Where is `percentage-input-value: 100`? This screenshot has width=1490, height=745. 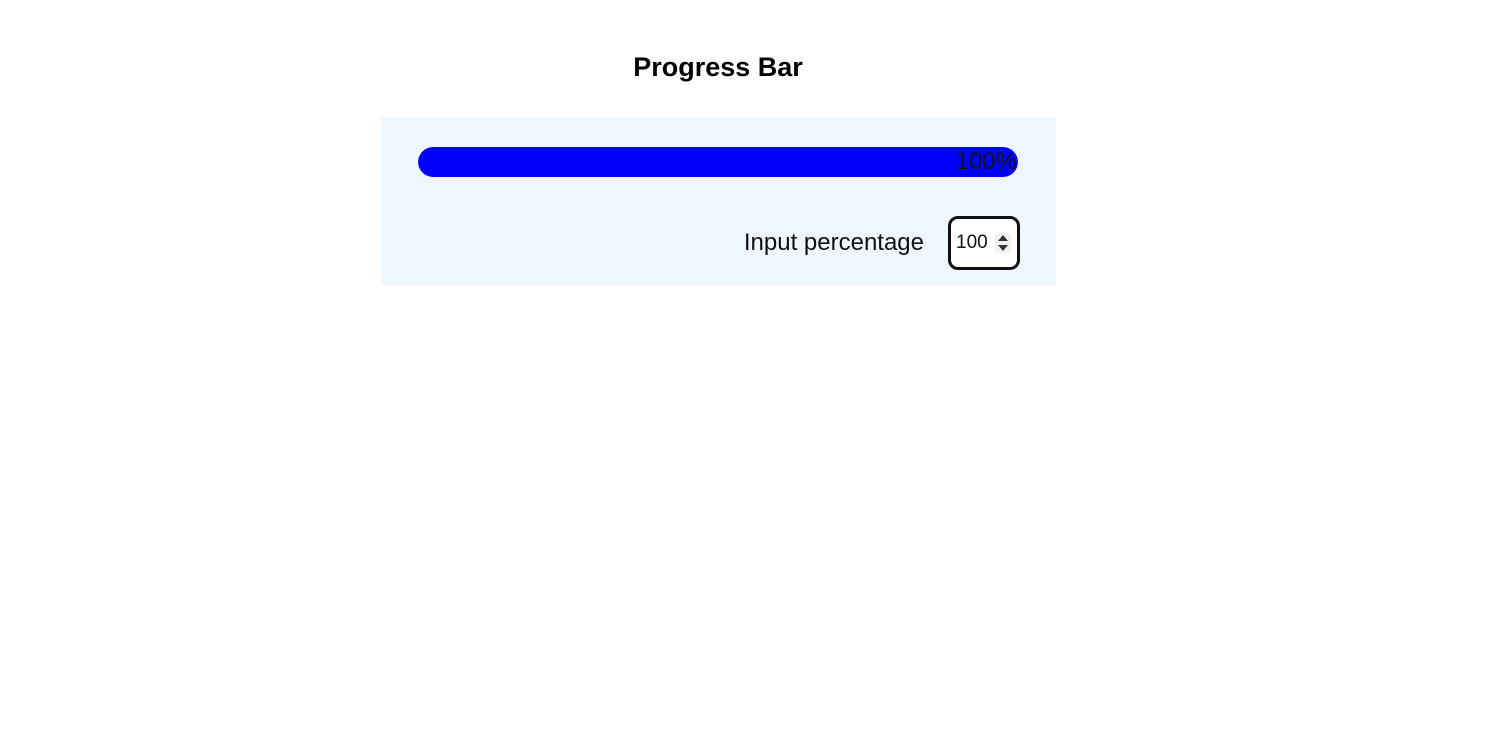
percentage-input-value: 100 is located at coordinates (972, 243).